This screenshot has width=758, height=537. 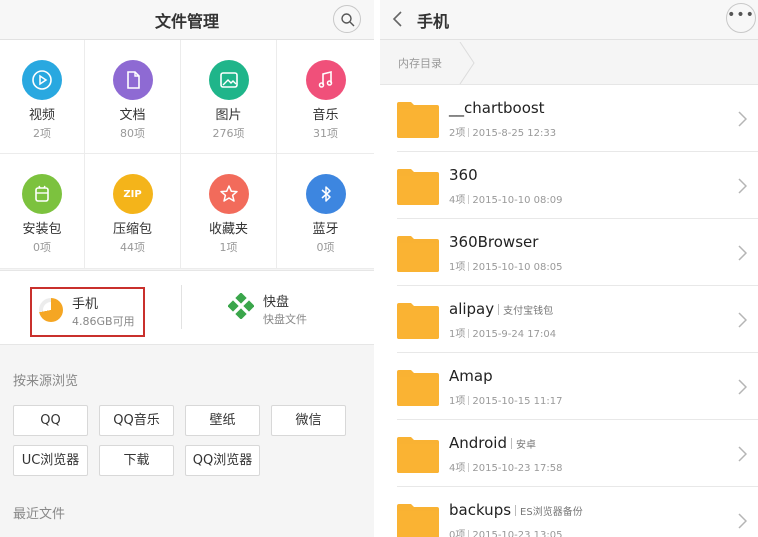 What do you see at coordinates (457, 533) in the screenshot?
I see `folder-count: 0项` at bounding box center [457, 533].